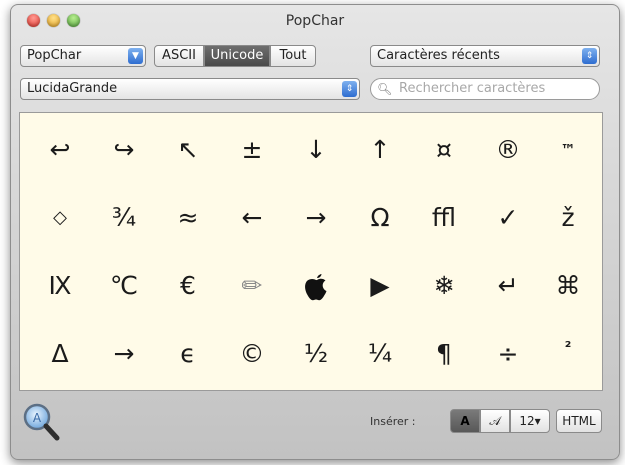 The image size is (625, 465). Describe the element at coordinates (472, 88) in the screenshot. I see `search-placeholder: Rechercher caractères` at that location.